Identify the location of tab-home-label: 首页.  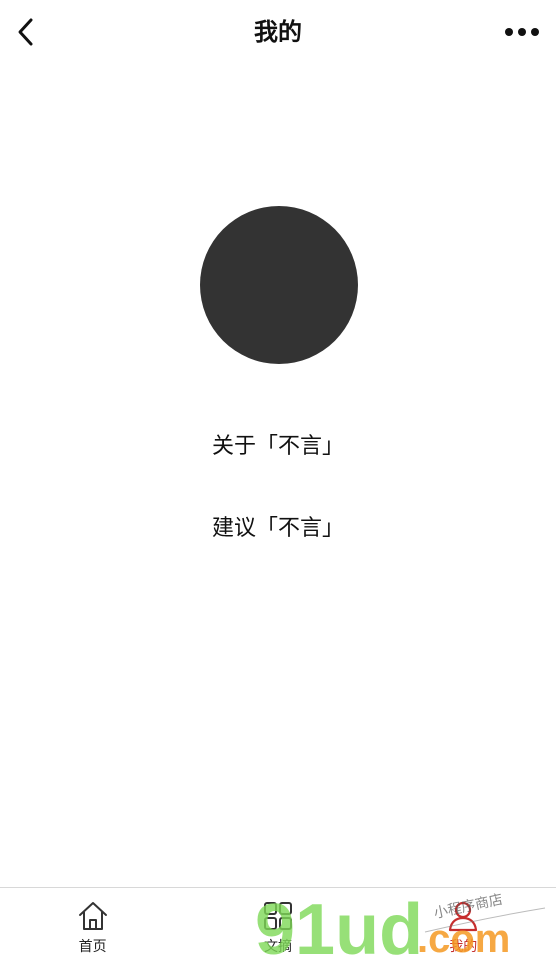
(92, 947).